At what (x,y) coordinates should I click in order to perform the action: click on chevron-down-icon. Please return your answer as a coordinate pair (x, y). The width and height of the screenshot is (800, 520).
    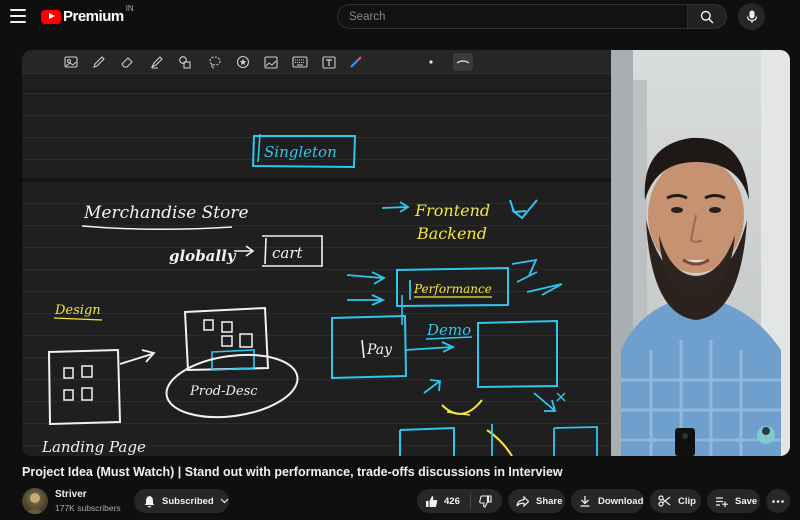
    Looking at the image, I should click on (224, 501).